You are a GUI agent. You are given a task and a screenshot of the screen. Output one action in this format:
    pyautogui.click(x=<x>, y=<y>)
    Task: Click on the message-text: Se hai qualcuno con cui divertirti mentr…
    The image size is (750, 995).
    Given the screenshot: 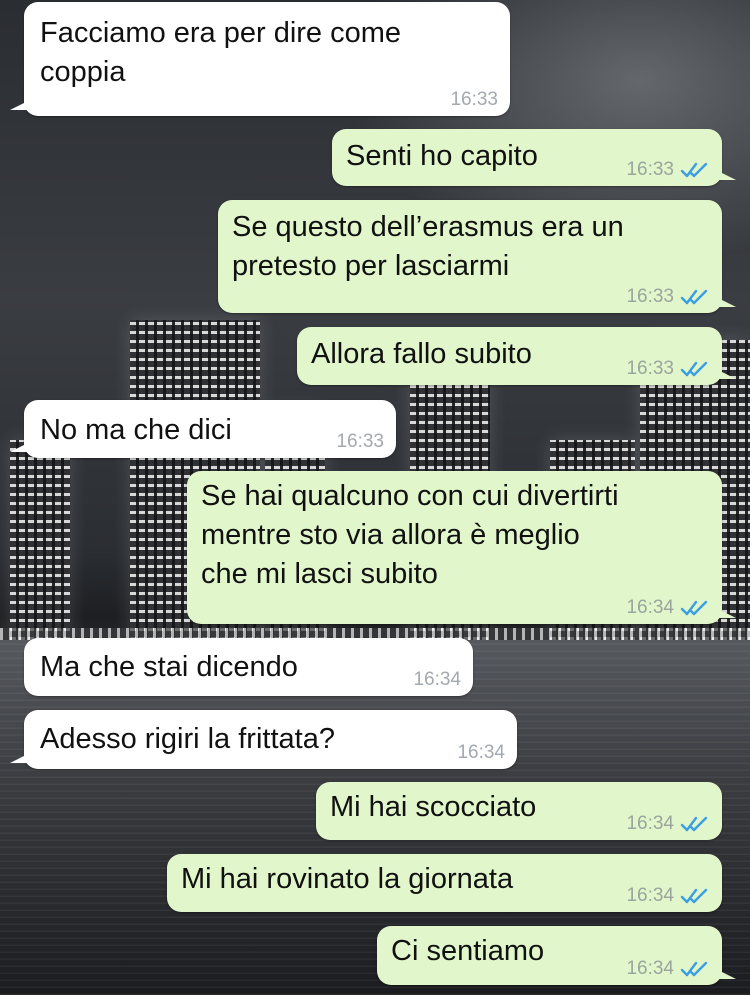 What is the action you would take?
    pyautogui.click(x=410, y=535)
    